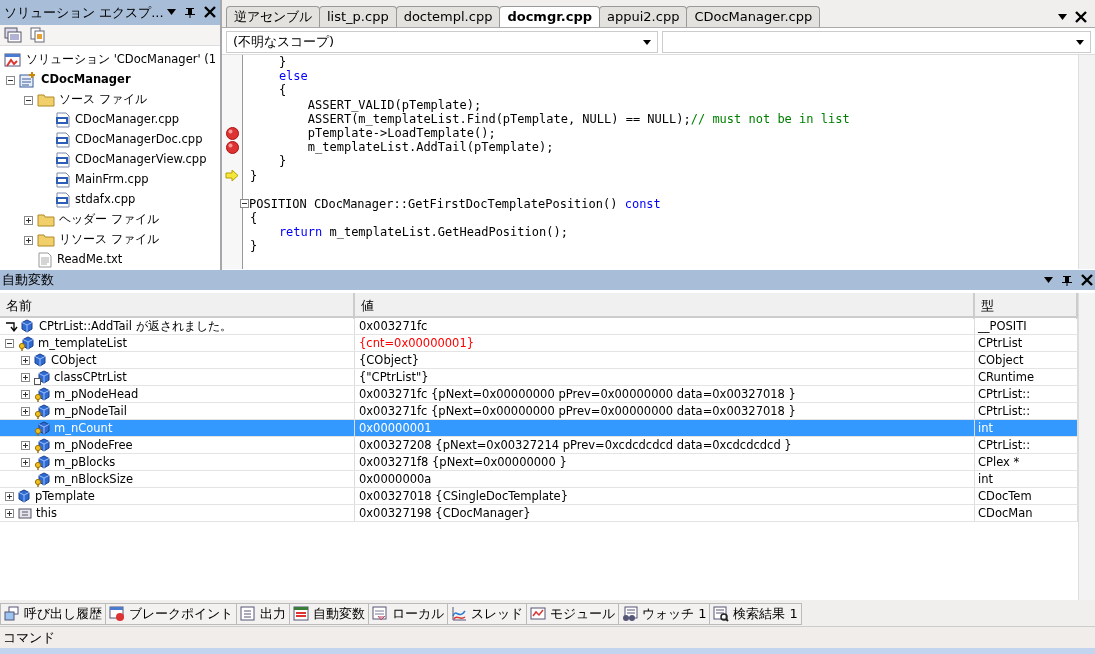 This screenshot has height=654, width=1095. Describe the element at coordinates (112, 180) in the screenshot. I see `file-item: MainFrm.cpp` at that location.